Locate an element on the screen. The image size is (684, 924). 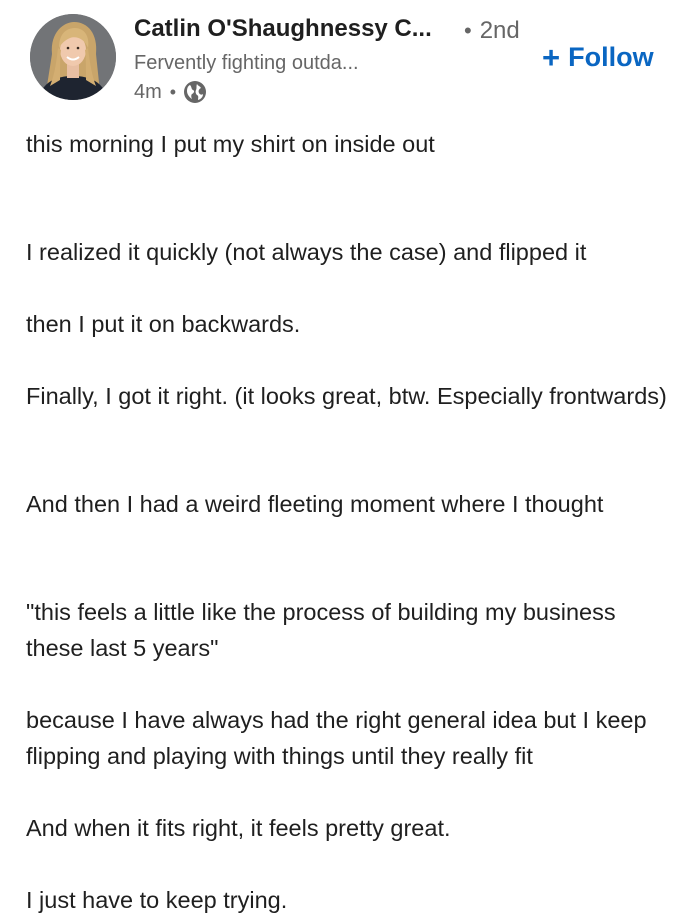
avatar-photo-icon is located at coordinates (73, 57).